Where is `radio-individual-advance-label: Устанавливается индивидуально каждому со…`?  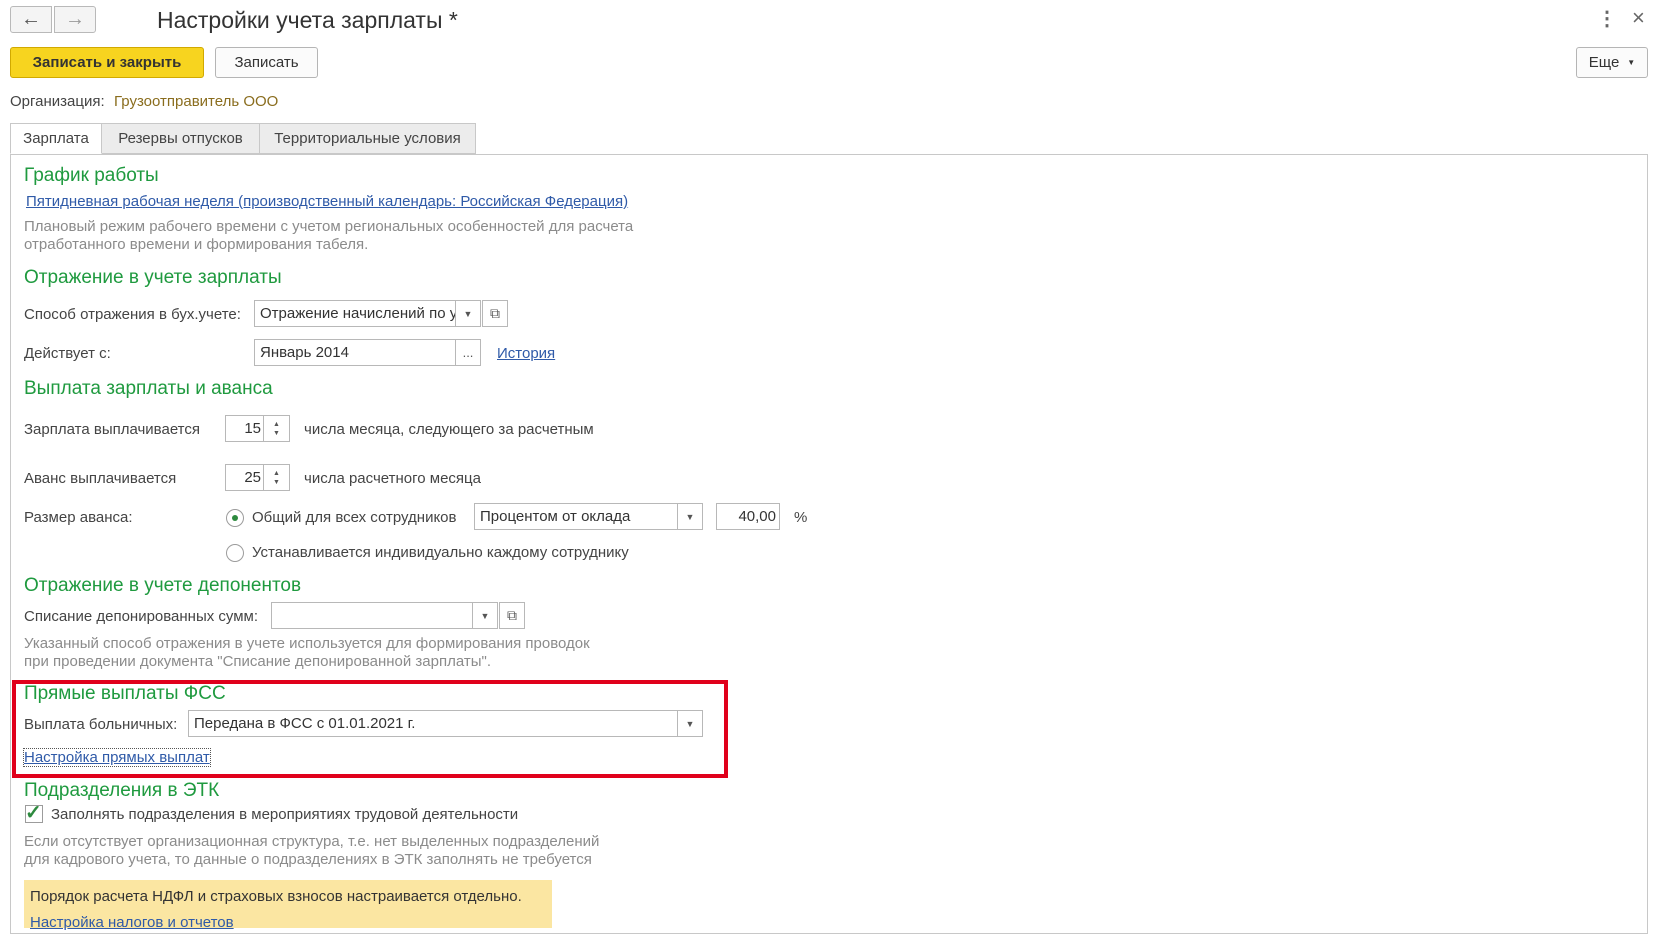 radio-individual-advance-label: Устанавливается индивидуально каждому со… is located at coordinates (440, 552).